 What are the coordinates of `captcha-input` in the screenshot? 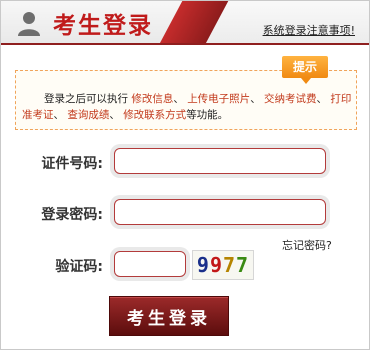 It's located at (150, 264).